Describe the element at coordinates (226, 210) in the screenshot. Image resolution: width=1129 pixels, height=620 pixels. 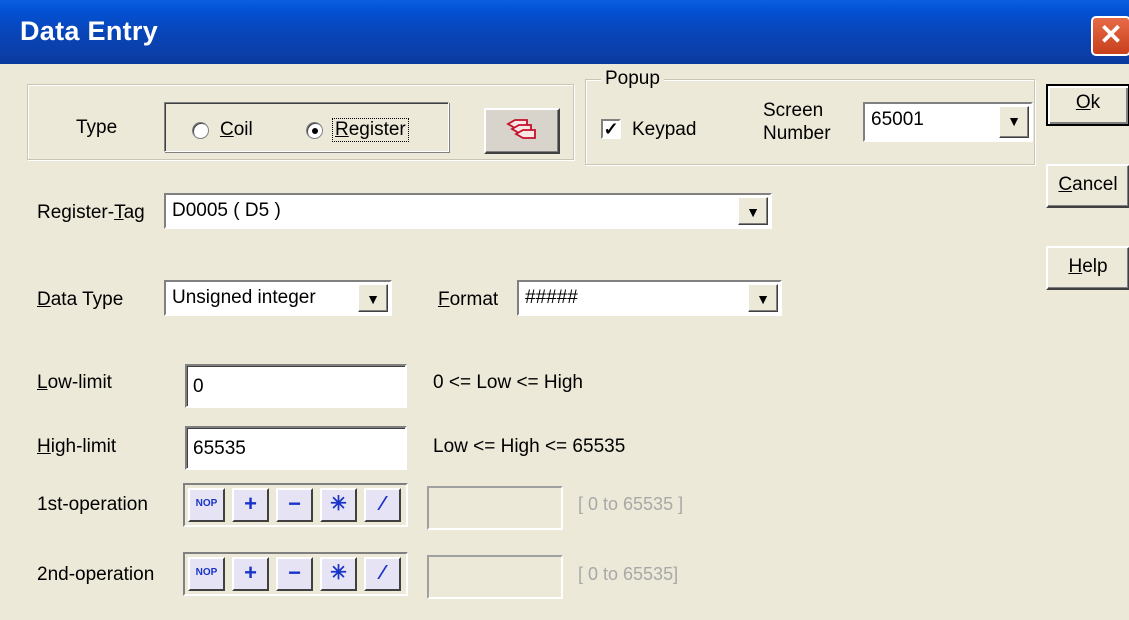
I see `register-tag-value: D0005 ( D5 )` at that location.